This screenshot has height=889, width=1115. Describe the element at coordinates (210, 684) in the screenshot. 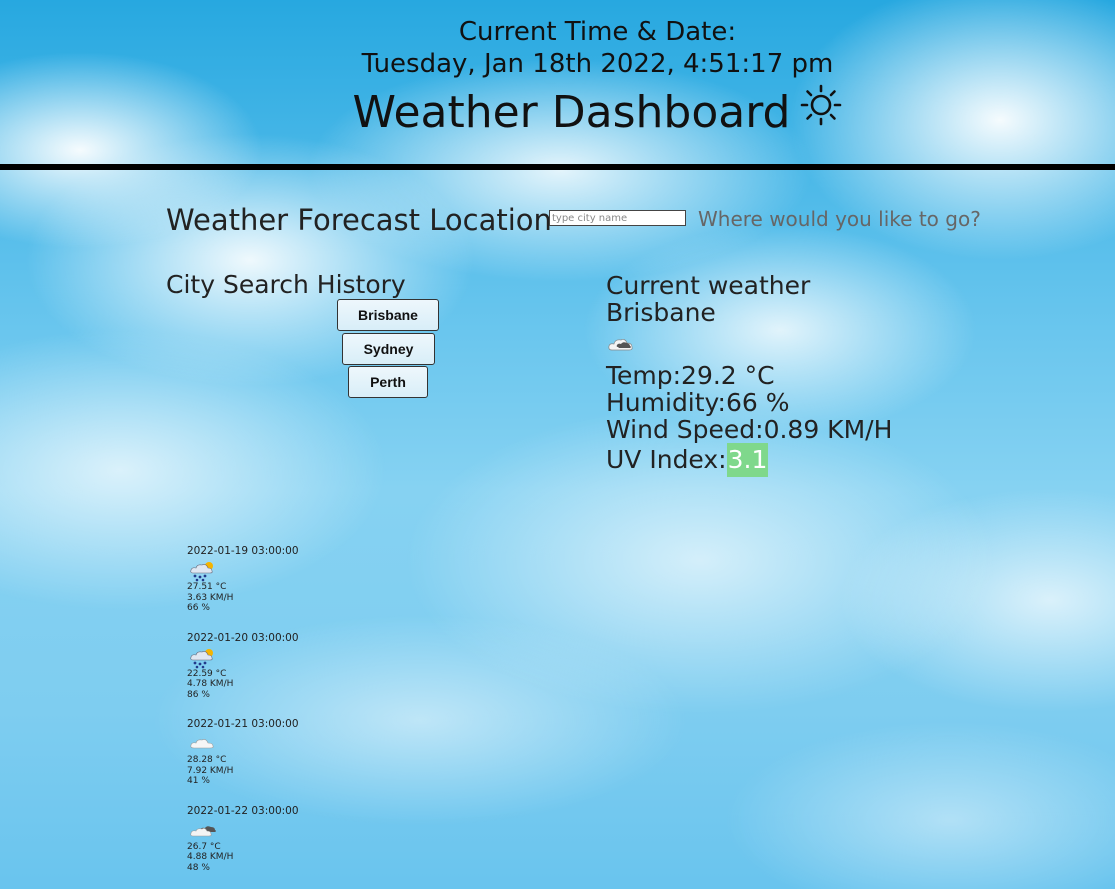

I see `forecast-wind: 4.78 KM/H` at that location.